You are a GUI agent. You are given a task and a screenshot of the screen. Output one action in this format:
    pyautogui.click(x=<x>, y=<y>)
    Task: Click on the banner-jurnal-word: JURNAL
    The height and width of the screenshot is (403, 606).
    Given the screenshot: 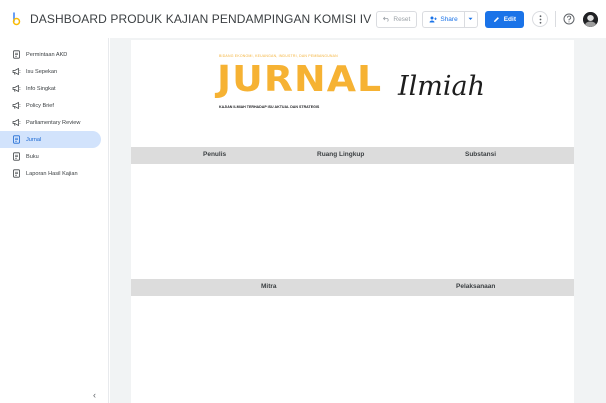 What is the action you would take?
    pyautogui.click(x=300, y=79)
    